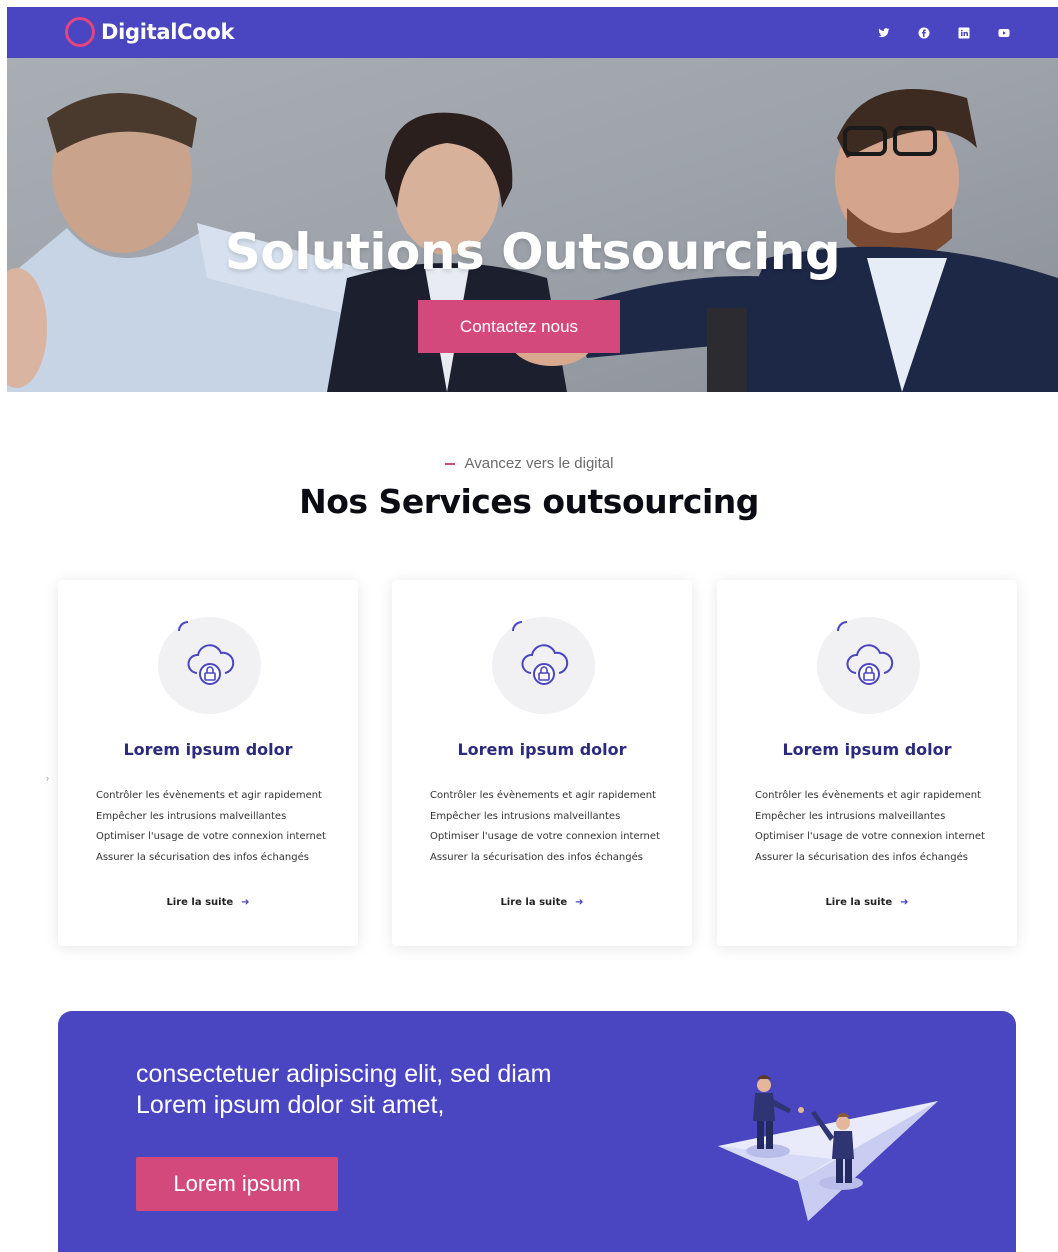 The width and height of the screenshot is (1058, 1252). Describe the element at coordinates (944, 33) in the screenshot. I see `social-links` at that location.